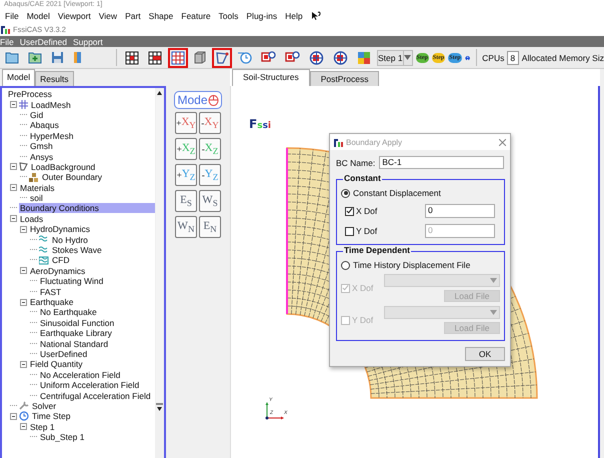 The width and height of the screenshot is (604, 458). Describe the element at coordinates (210, 227) in the screenshot. I see `view-button: E$_{N}$` at that location.